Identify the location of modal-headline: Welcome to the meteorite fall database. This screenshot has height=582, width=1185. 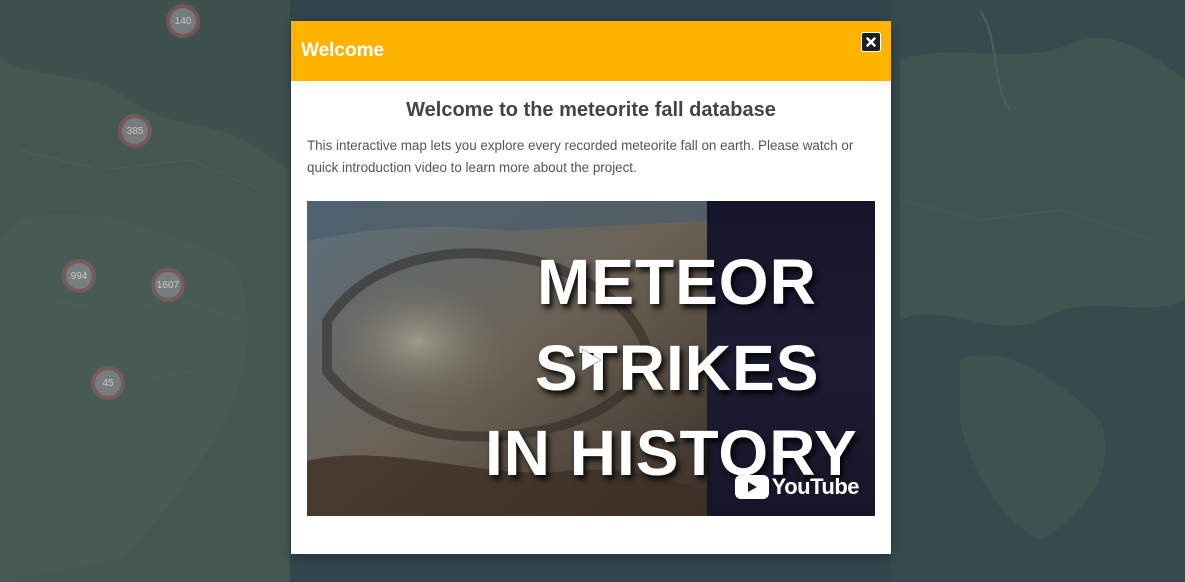
(591, 110).